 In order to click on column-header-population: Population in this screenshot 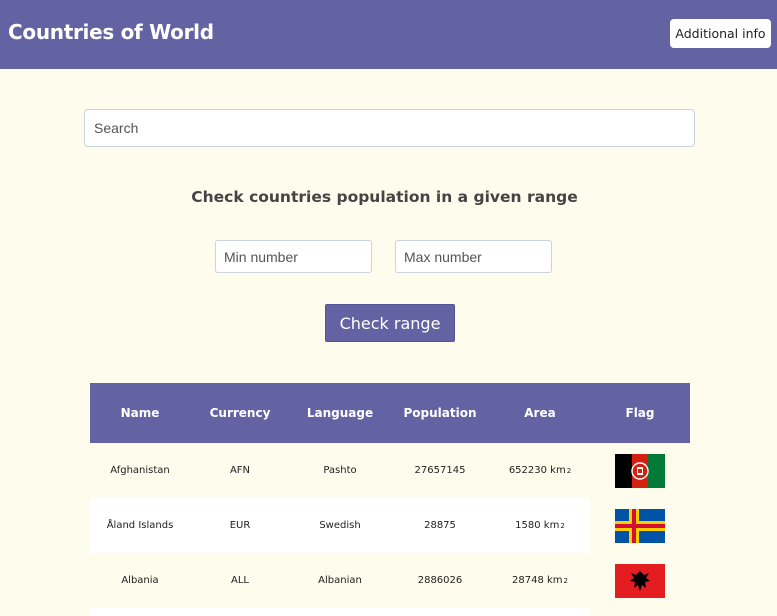, I will do `click(440, 413)`.